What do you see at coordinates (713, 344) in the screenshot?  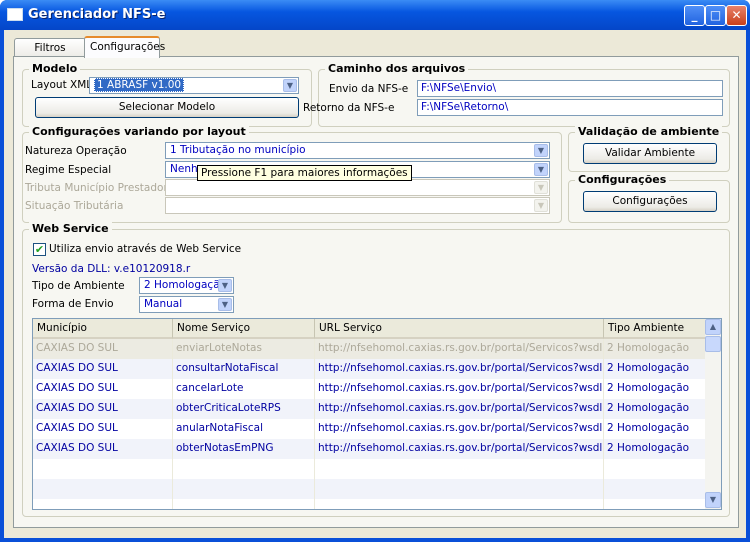 I see `scroll-thumb` at bounding box center [713, 344].